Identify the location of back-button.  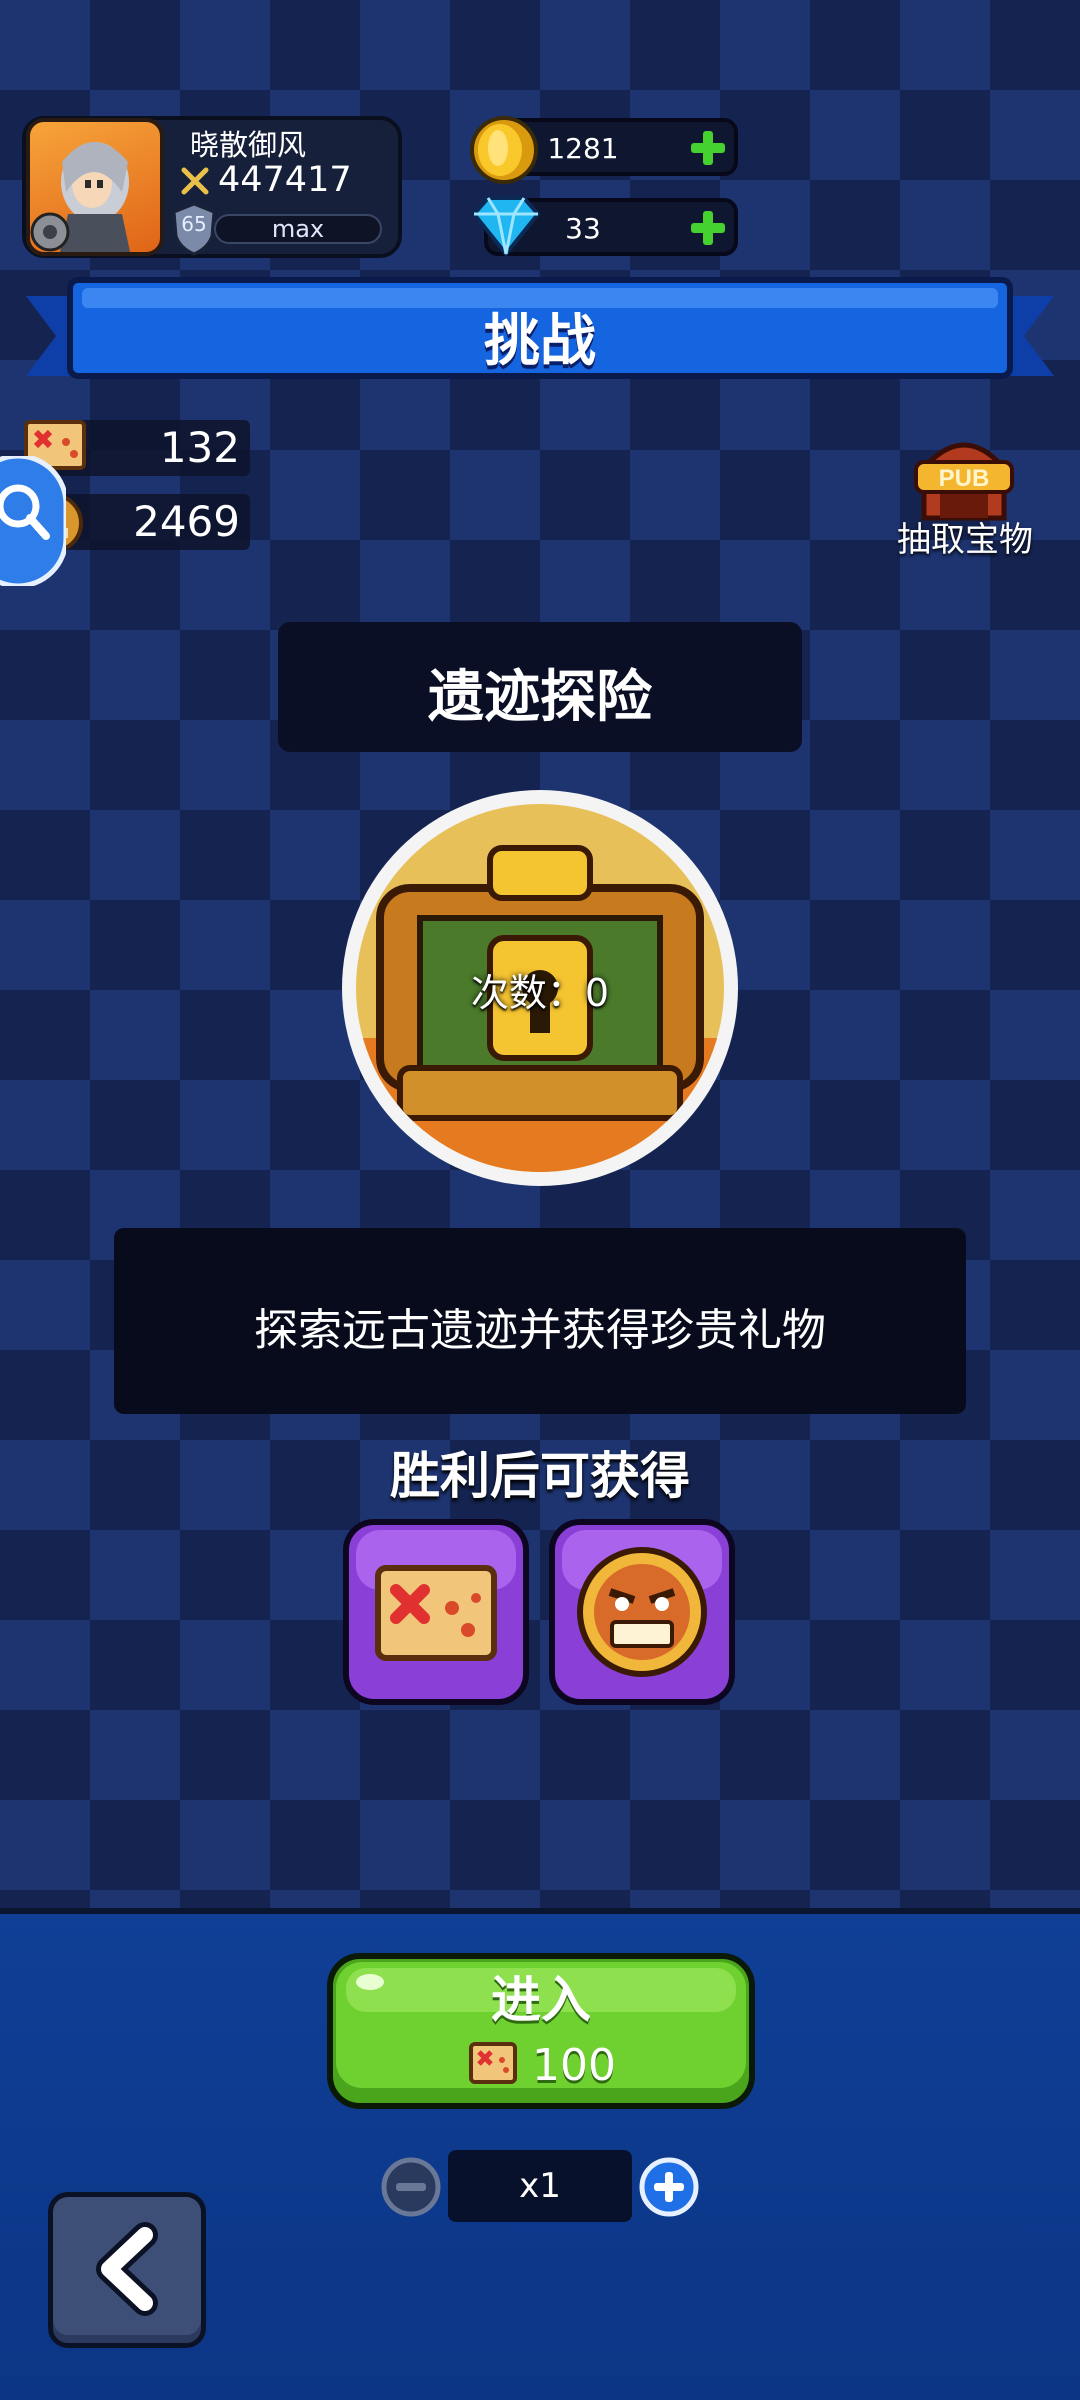
(127, 2270).